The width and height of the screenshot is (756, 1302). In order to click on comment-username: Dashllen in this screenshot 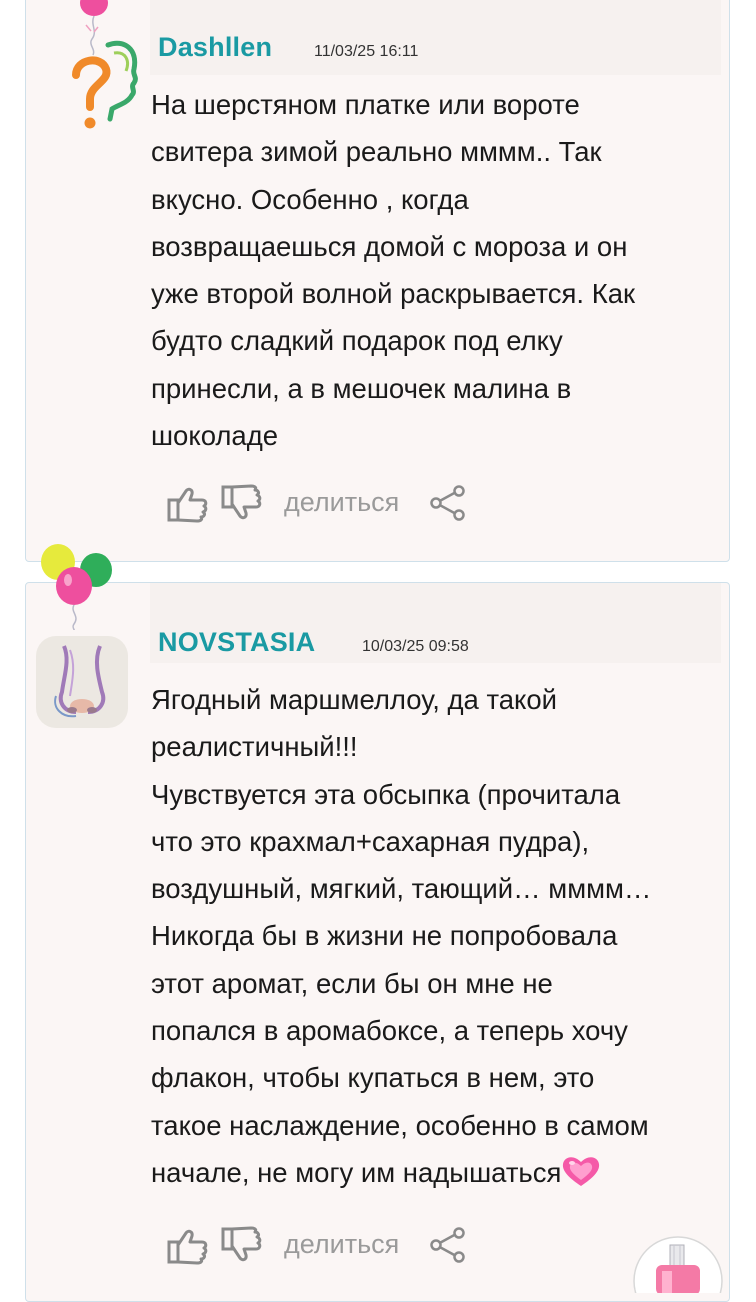, I will do `click(215, 47)`.